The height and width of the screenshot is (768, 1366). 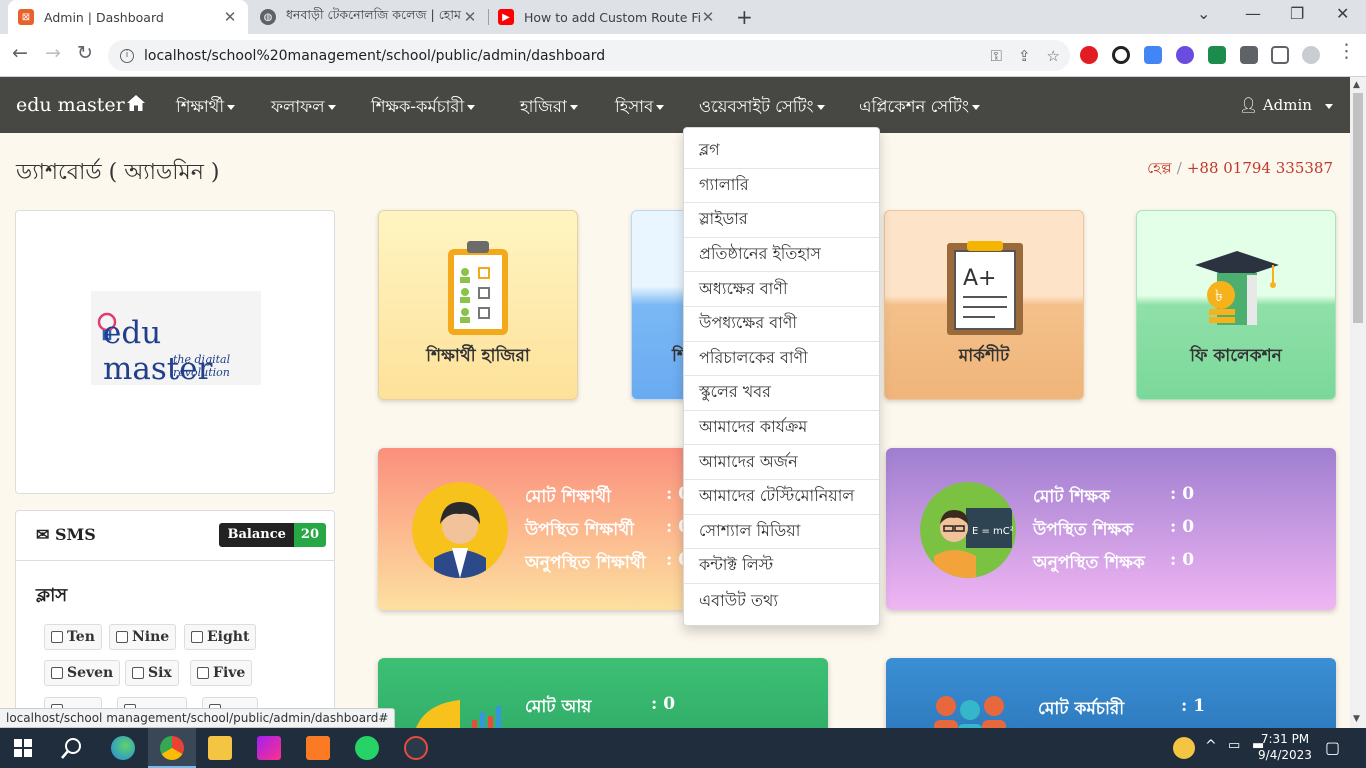 I want to click on notification-icon: ▢, so click(x=1332, y=747).